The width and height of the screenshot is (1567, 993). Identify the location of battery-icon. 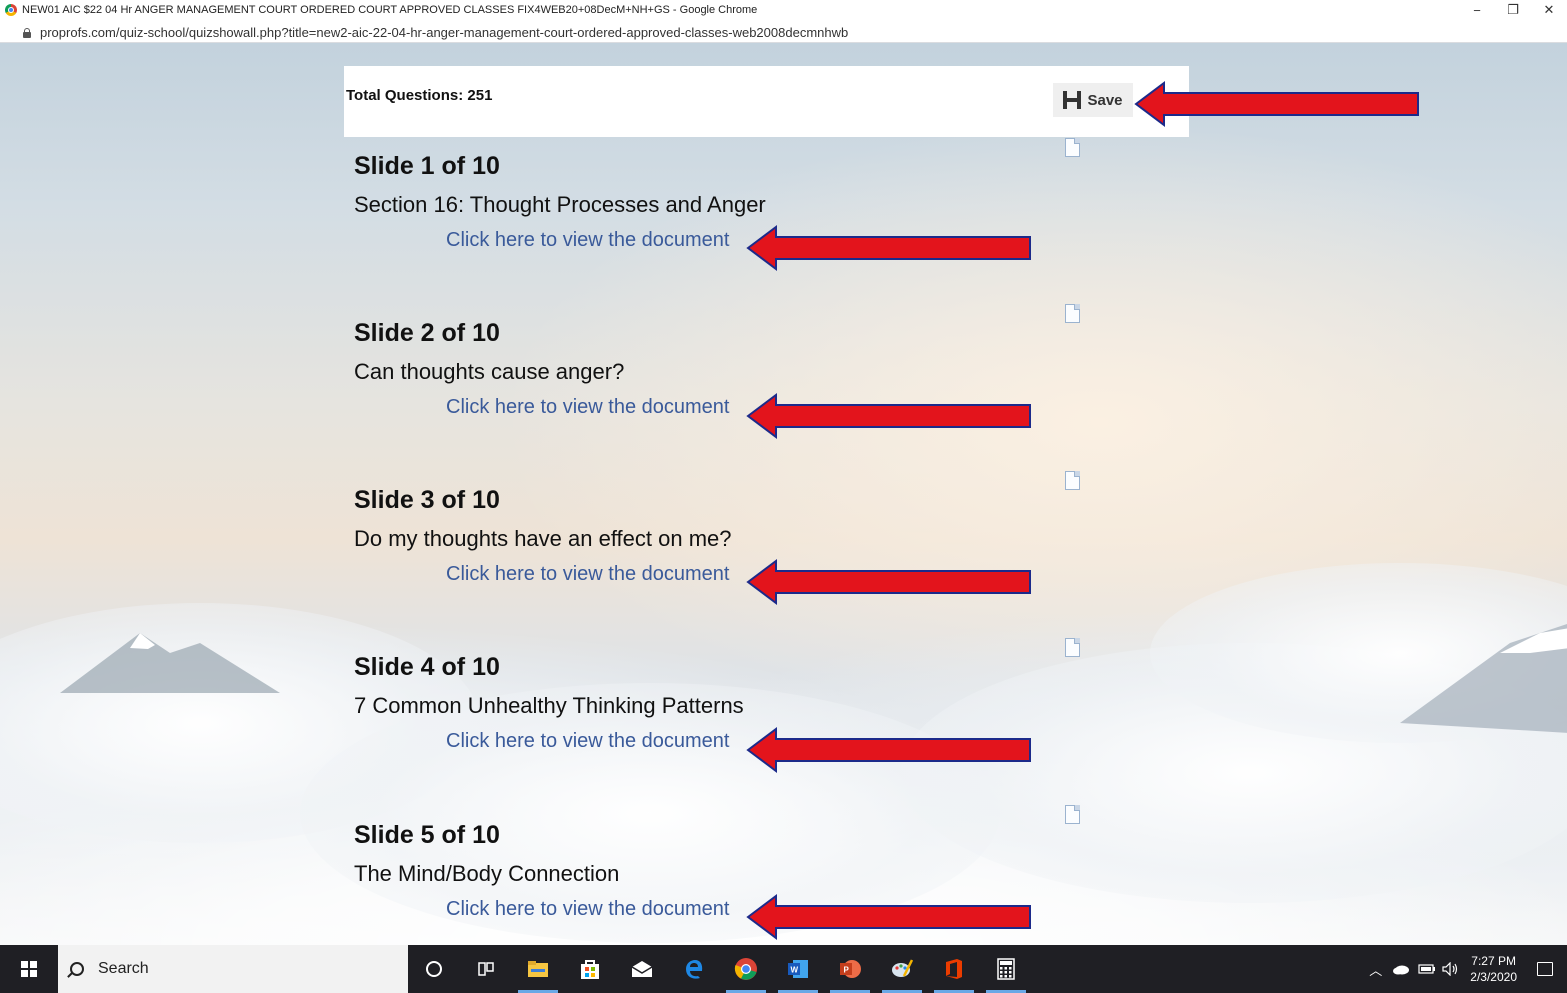
(1427, 969).